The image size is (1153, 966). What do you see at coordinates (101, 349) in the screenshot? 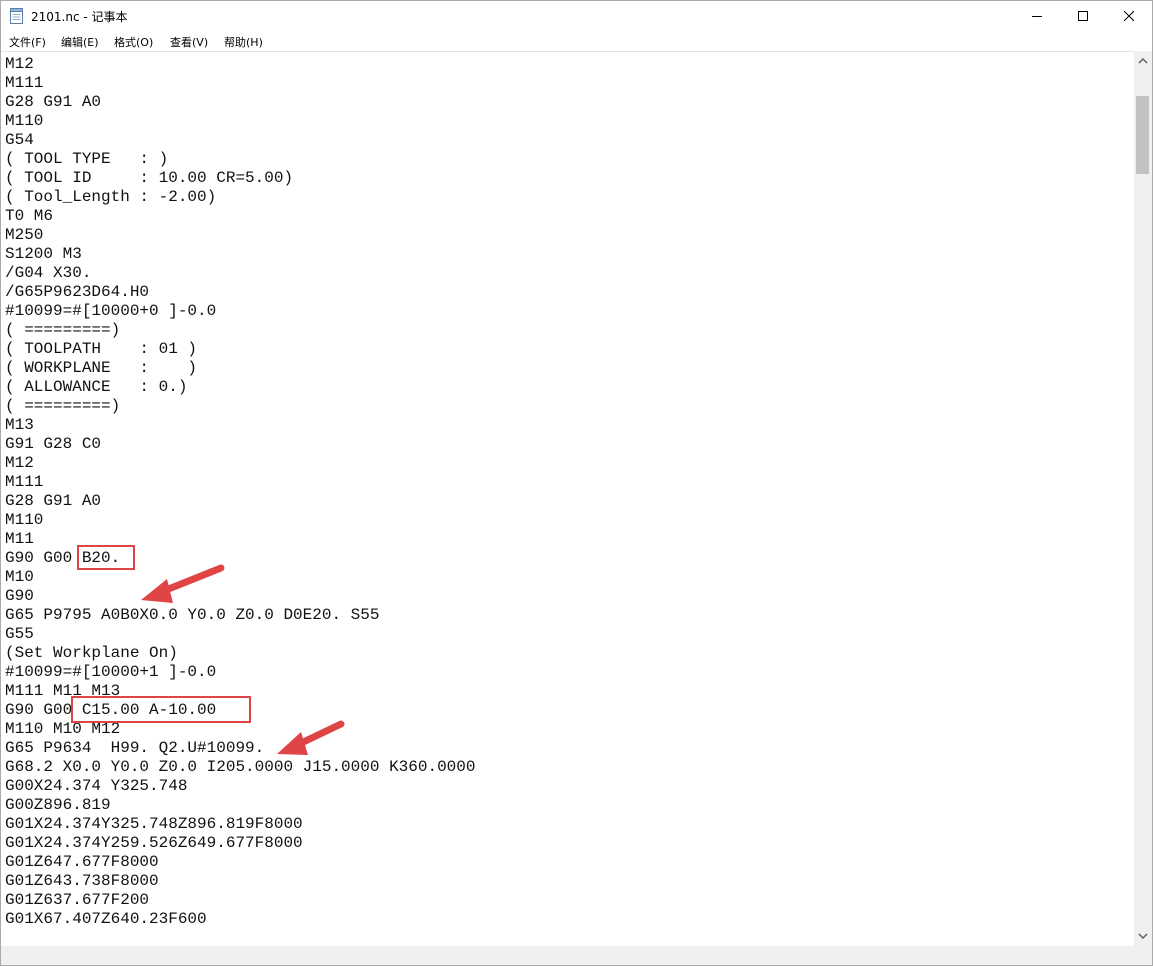
I see `text-line: ( TOOLPATH : 01 )` at bounding box center [101, 349].